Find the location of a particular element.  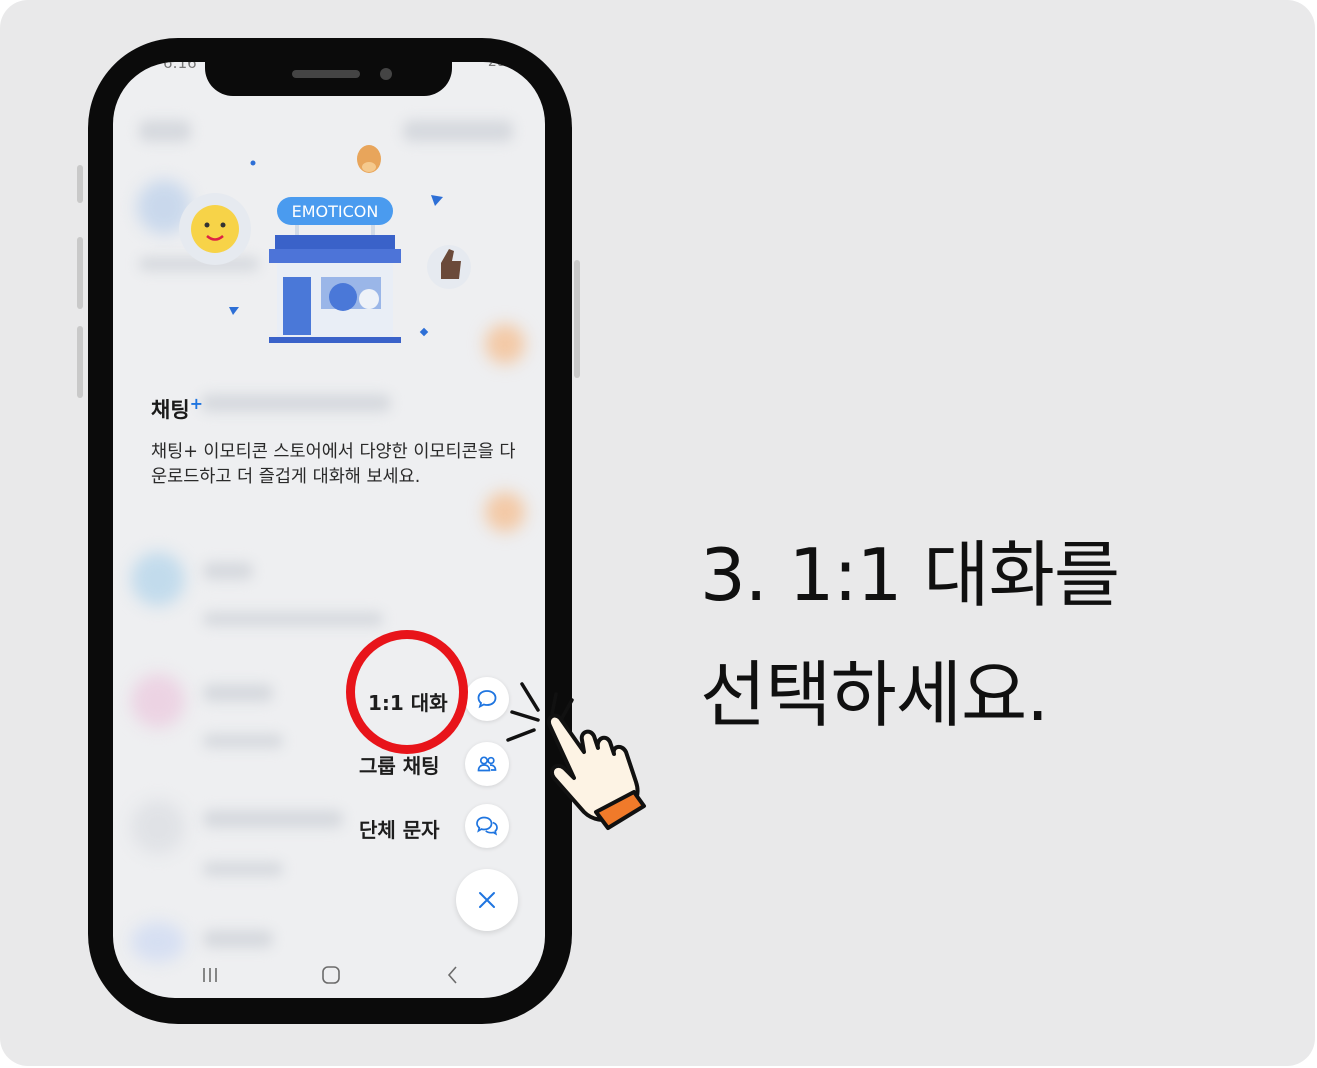

highlight-circle is located at coordinates (407, 692).